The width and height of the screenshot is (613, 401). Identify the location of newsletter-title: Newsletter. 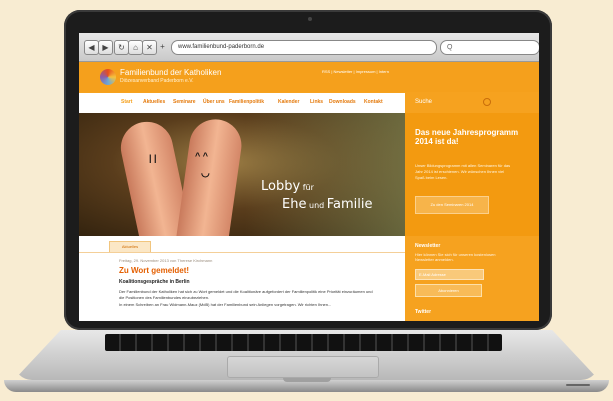
(428, 246).